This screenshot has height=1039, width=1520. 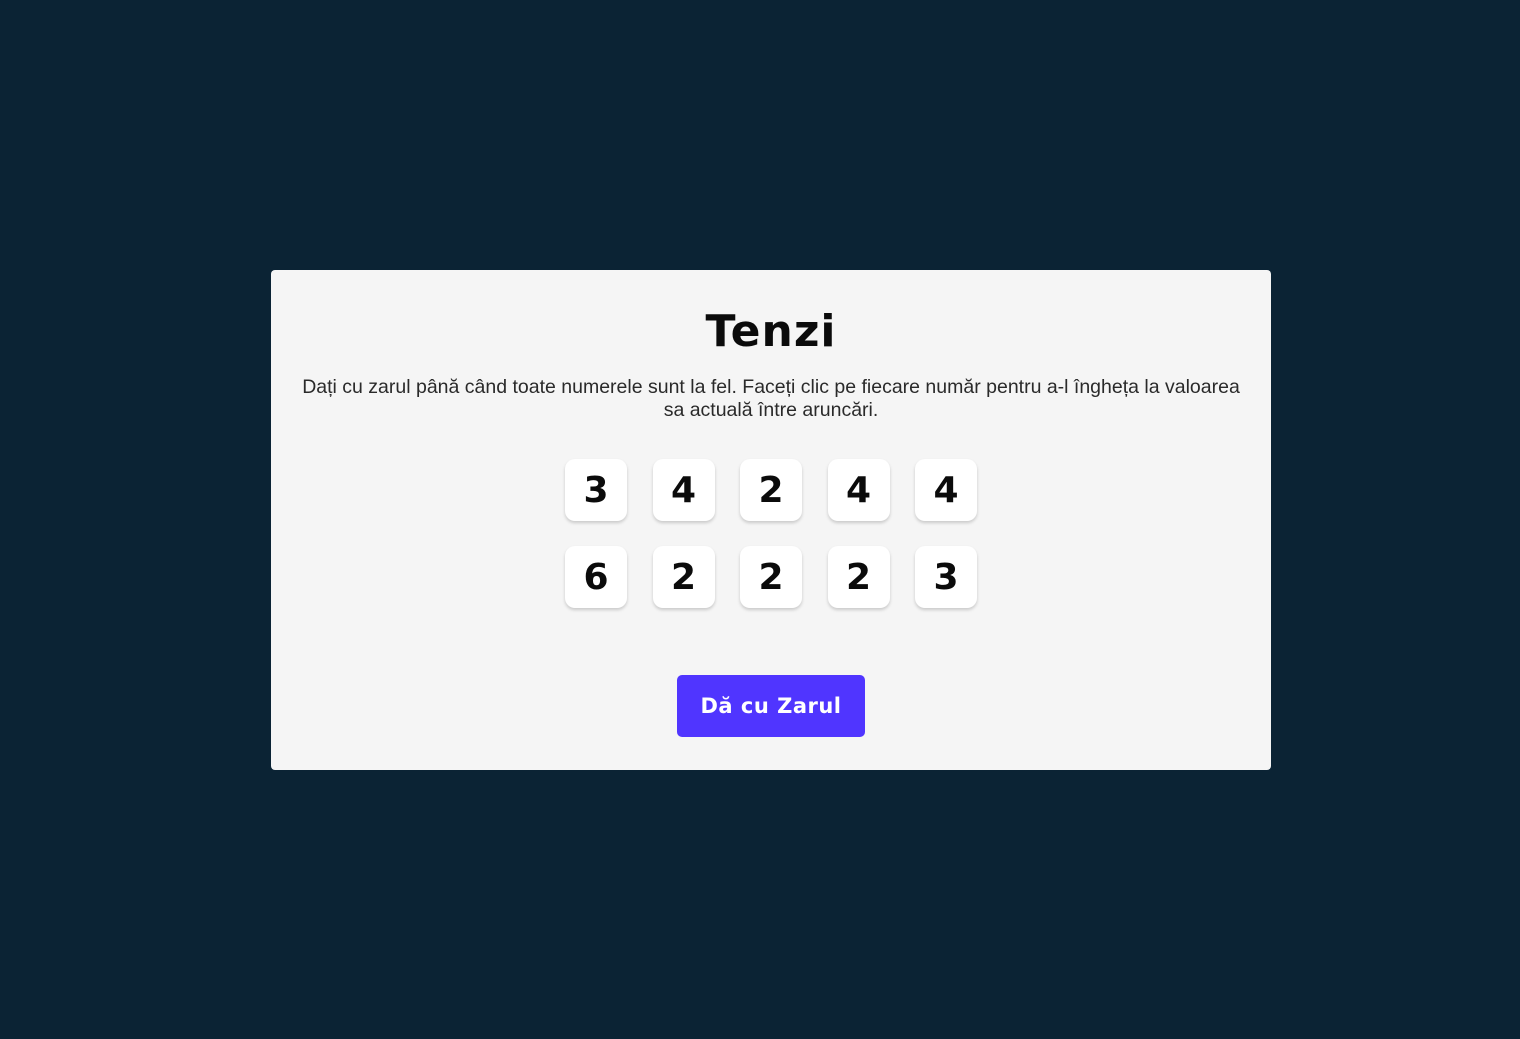 I want to click on die-7: 2, so click(x=683, y=577).